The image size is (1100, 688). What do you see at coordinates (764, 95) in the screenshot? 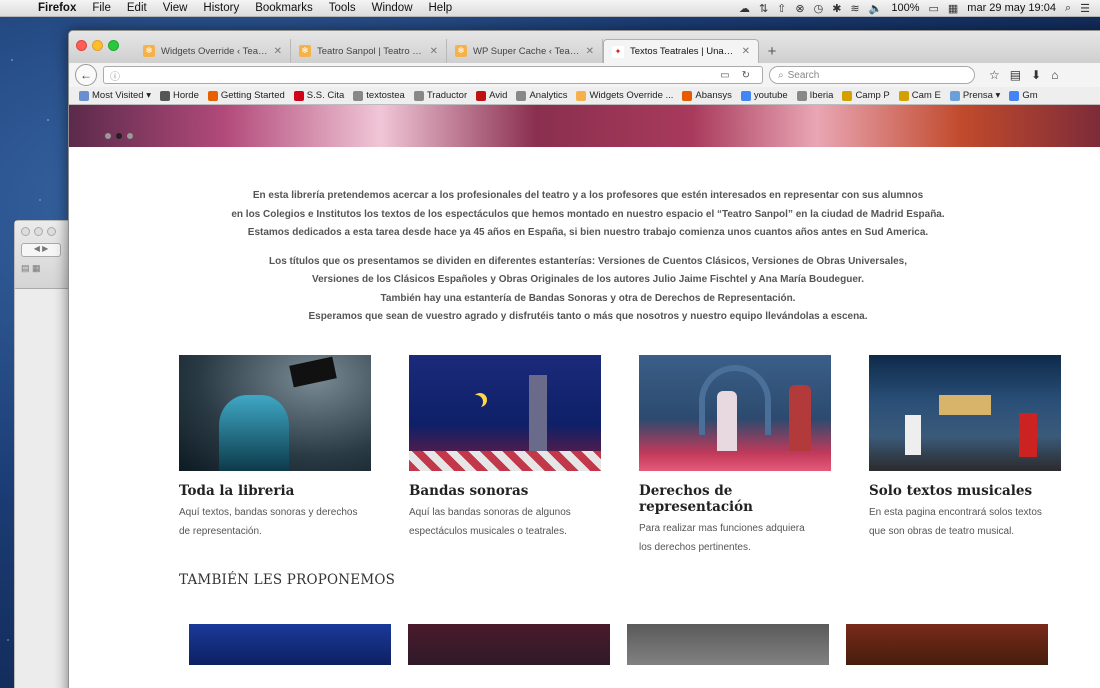
I see `bookmark-item: youtube` at bounding box center [764, 95].